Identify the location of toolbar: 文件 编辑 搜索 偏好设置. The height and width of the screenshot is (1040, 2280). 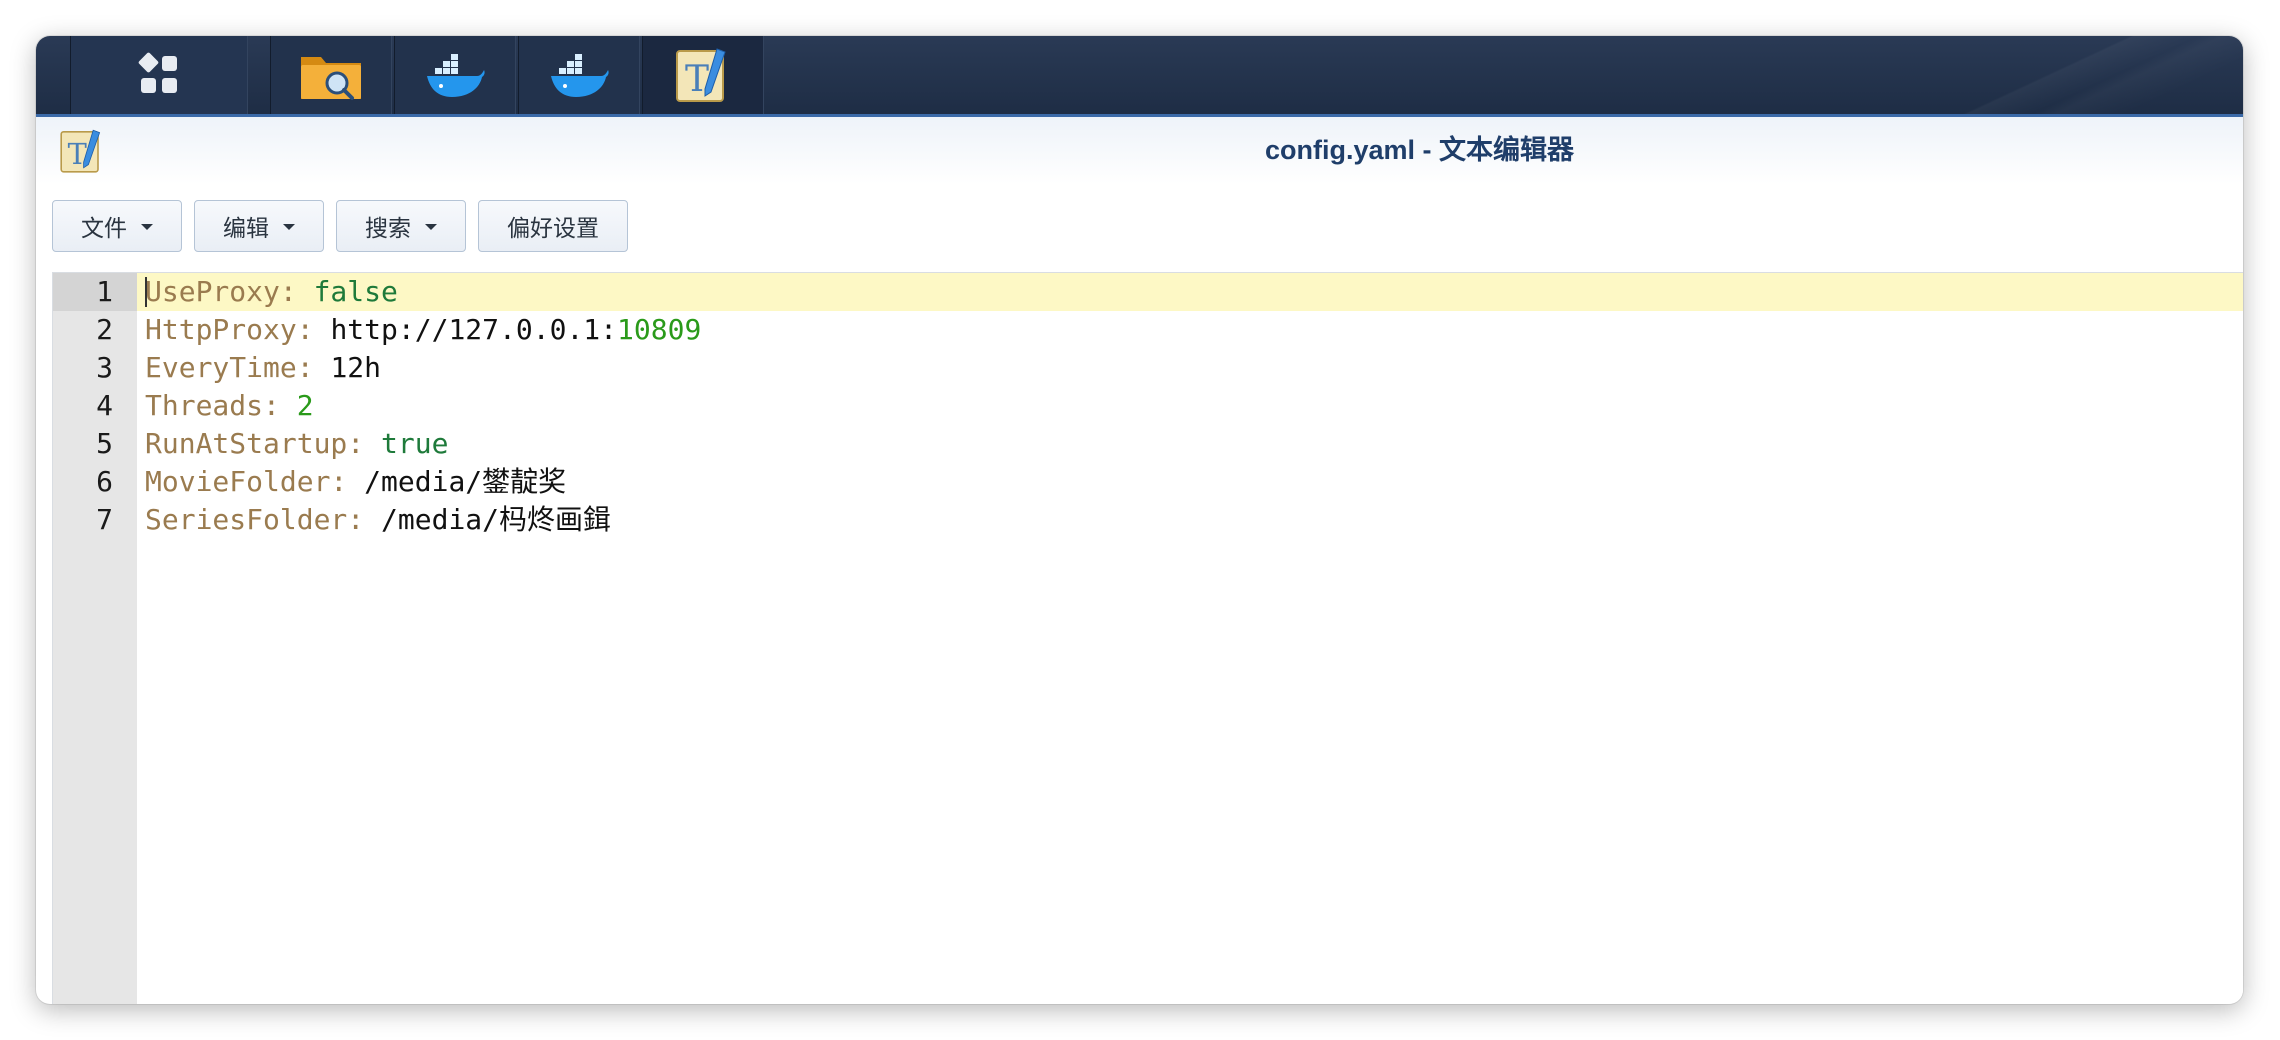
(340, 226).